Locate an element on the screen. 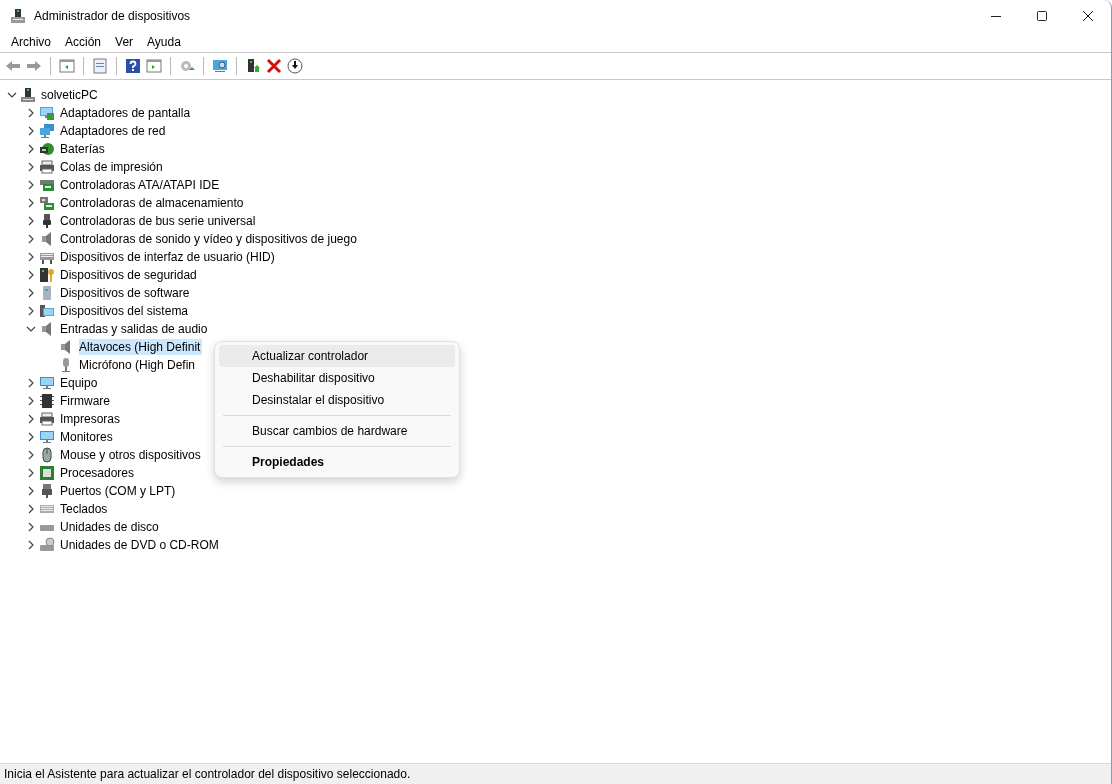 This screenshot has height=784, width=1112. display-card-icon is located at coordinates (47, 113).